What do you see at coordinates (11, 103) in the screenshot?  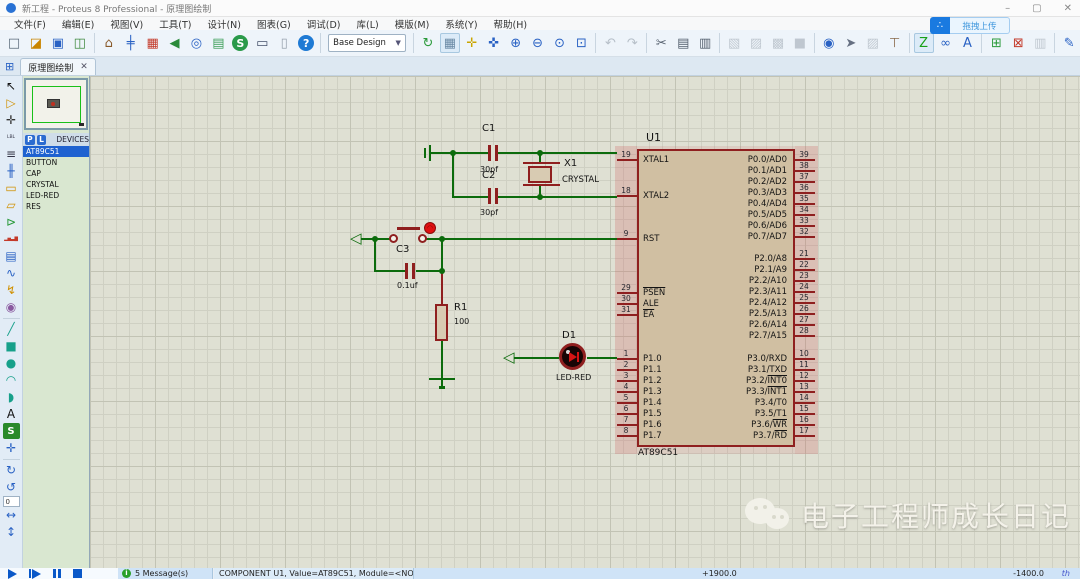 I see `component-mode-icon: ▷` at bounding box center [11, 103].